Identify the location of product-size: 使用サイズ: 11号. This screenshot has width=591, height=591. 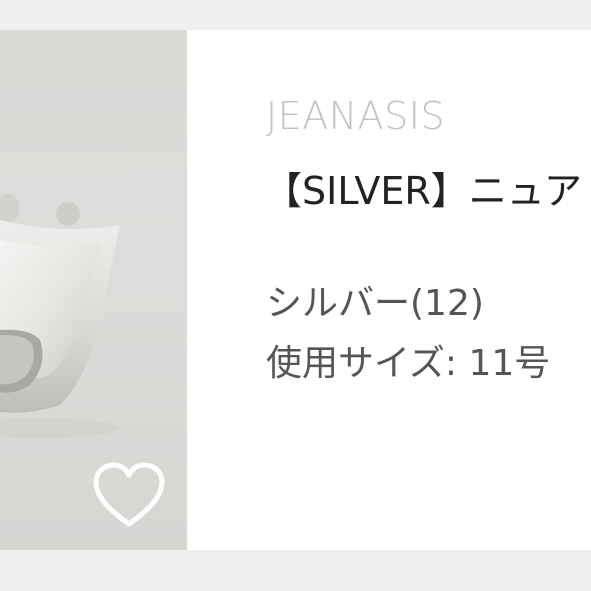
(408, 363).